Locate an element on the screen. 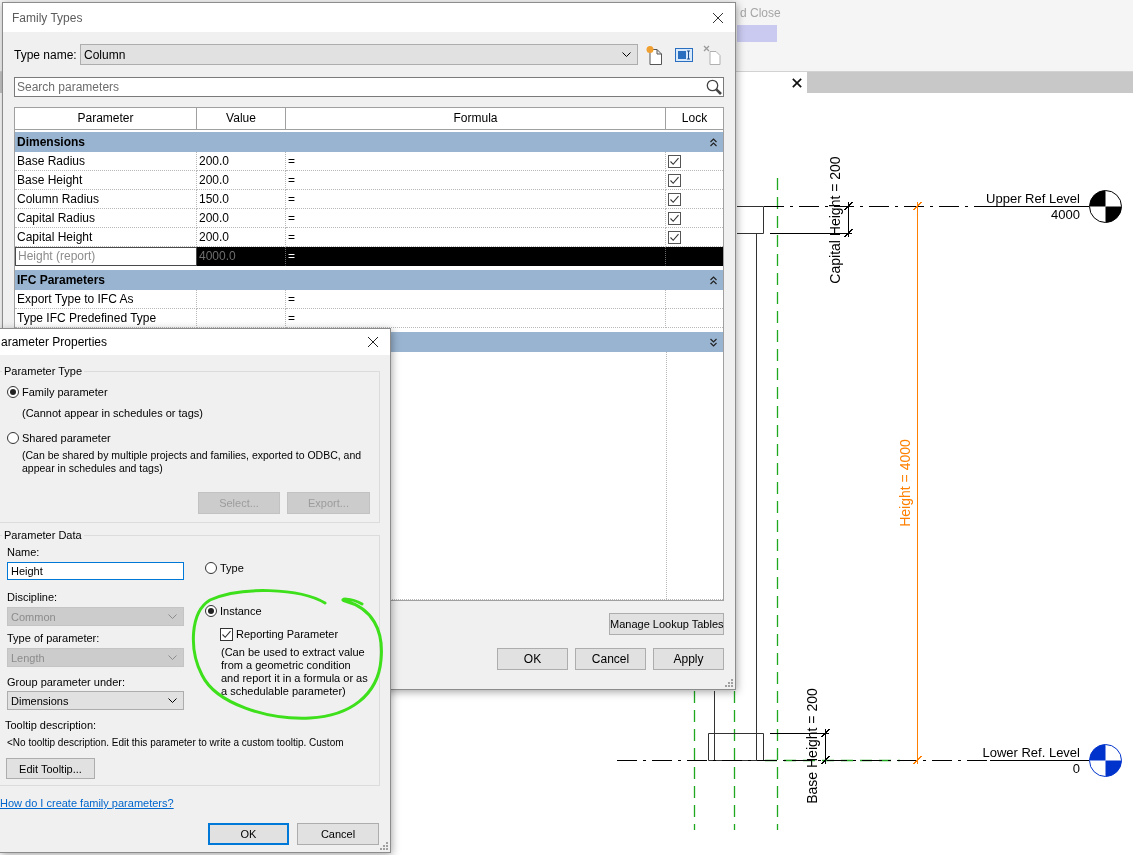  table-cell: 150.0 is located at coordinates (241, 199).